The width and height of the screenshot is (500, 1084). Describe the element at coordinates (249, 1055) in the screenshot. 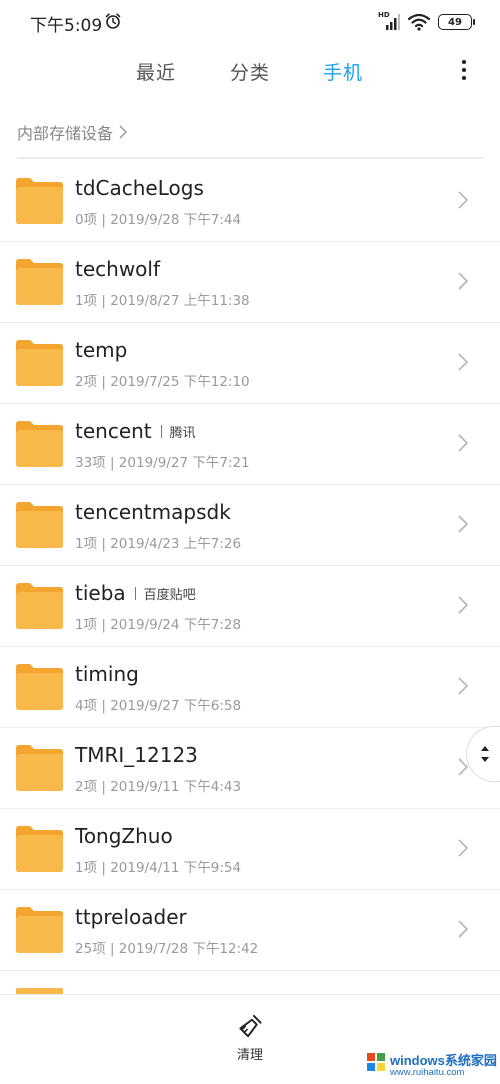

I see `clean-label: 清理` at that location.